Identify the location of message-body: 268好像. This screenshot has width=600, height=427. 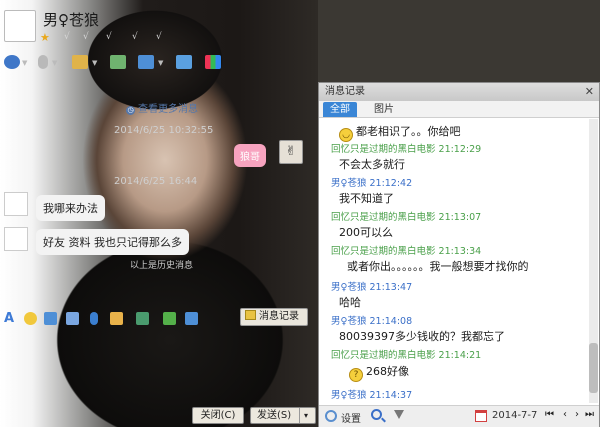
(387, 371).